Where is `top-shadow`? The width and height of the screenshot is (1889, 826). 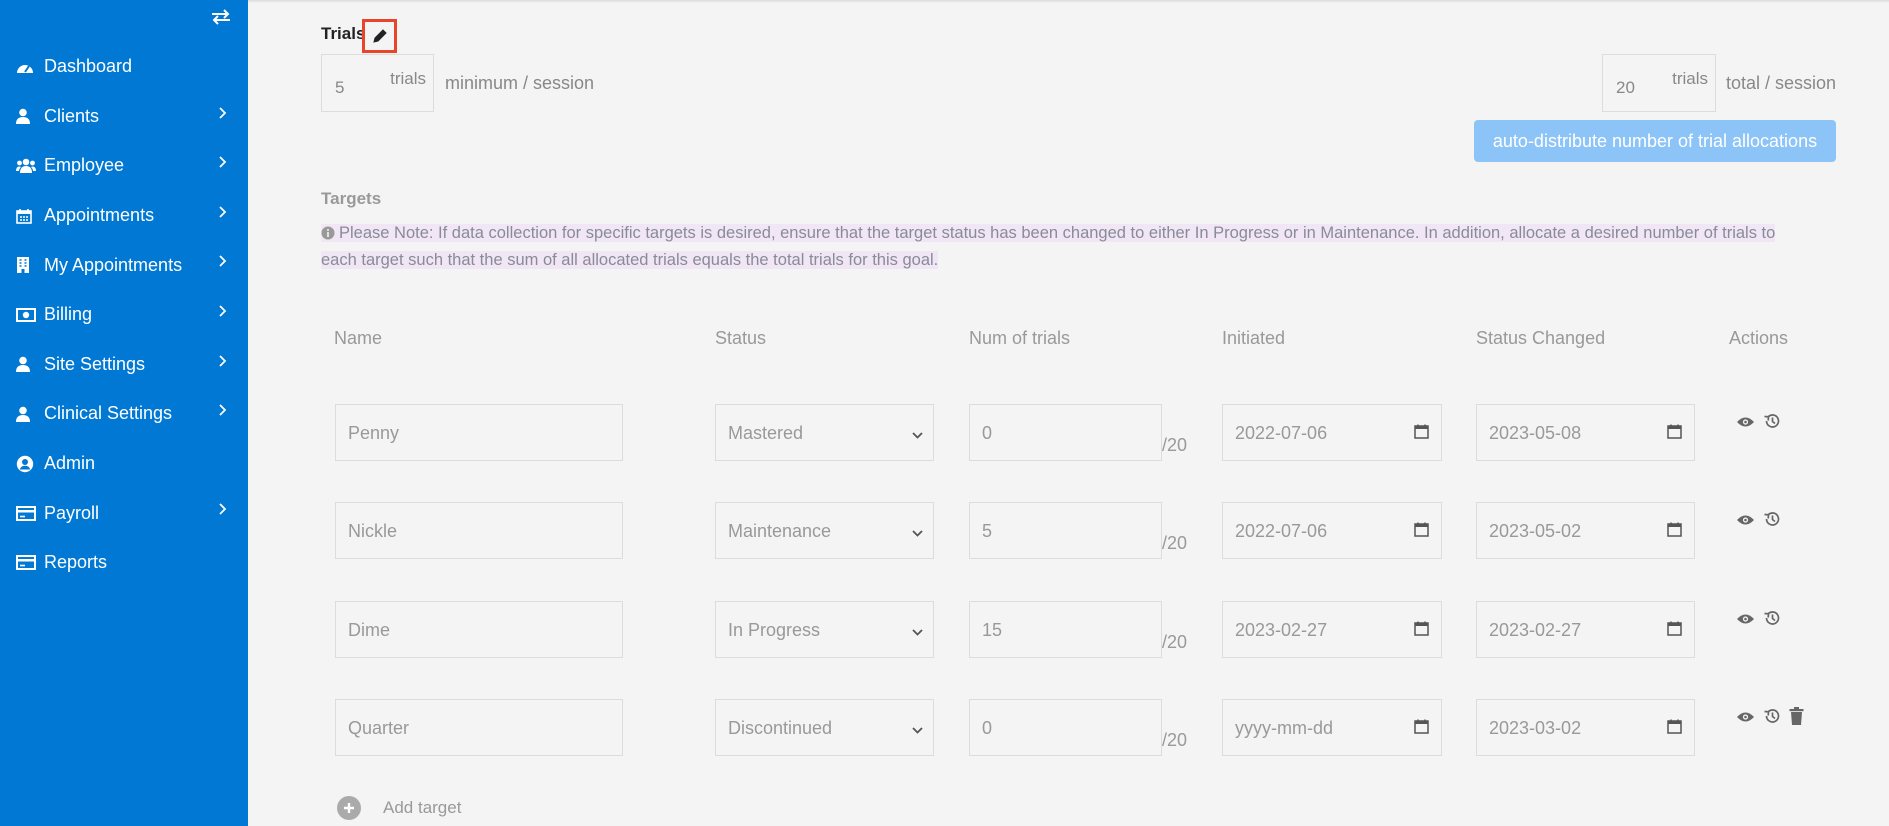 top-shadow is located at coordinates (1068, 1).